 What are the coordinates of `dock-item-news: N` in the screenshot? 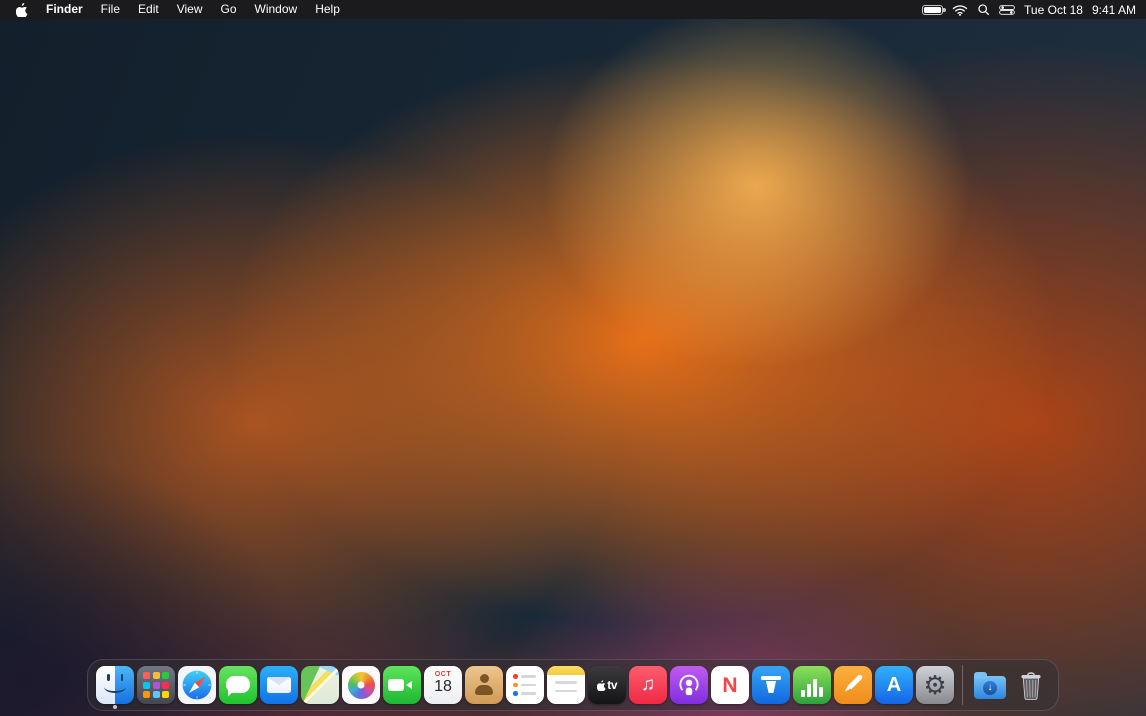 It's located at (730, 685).